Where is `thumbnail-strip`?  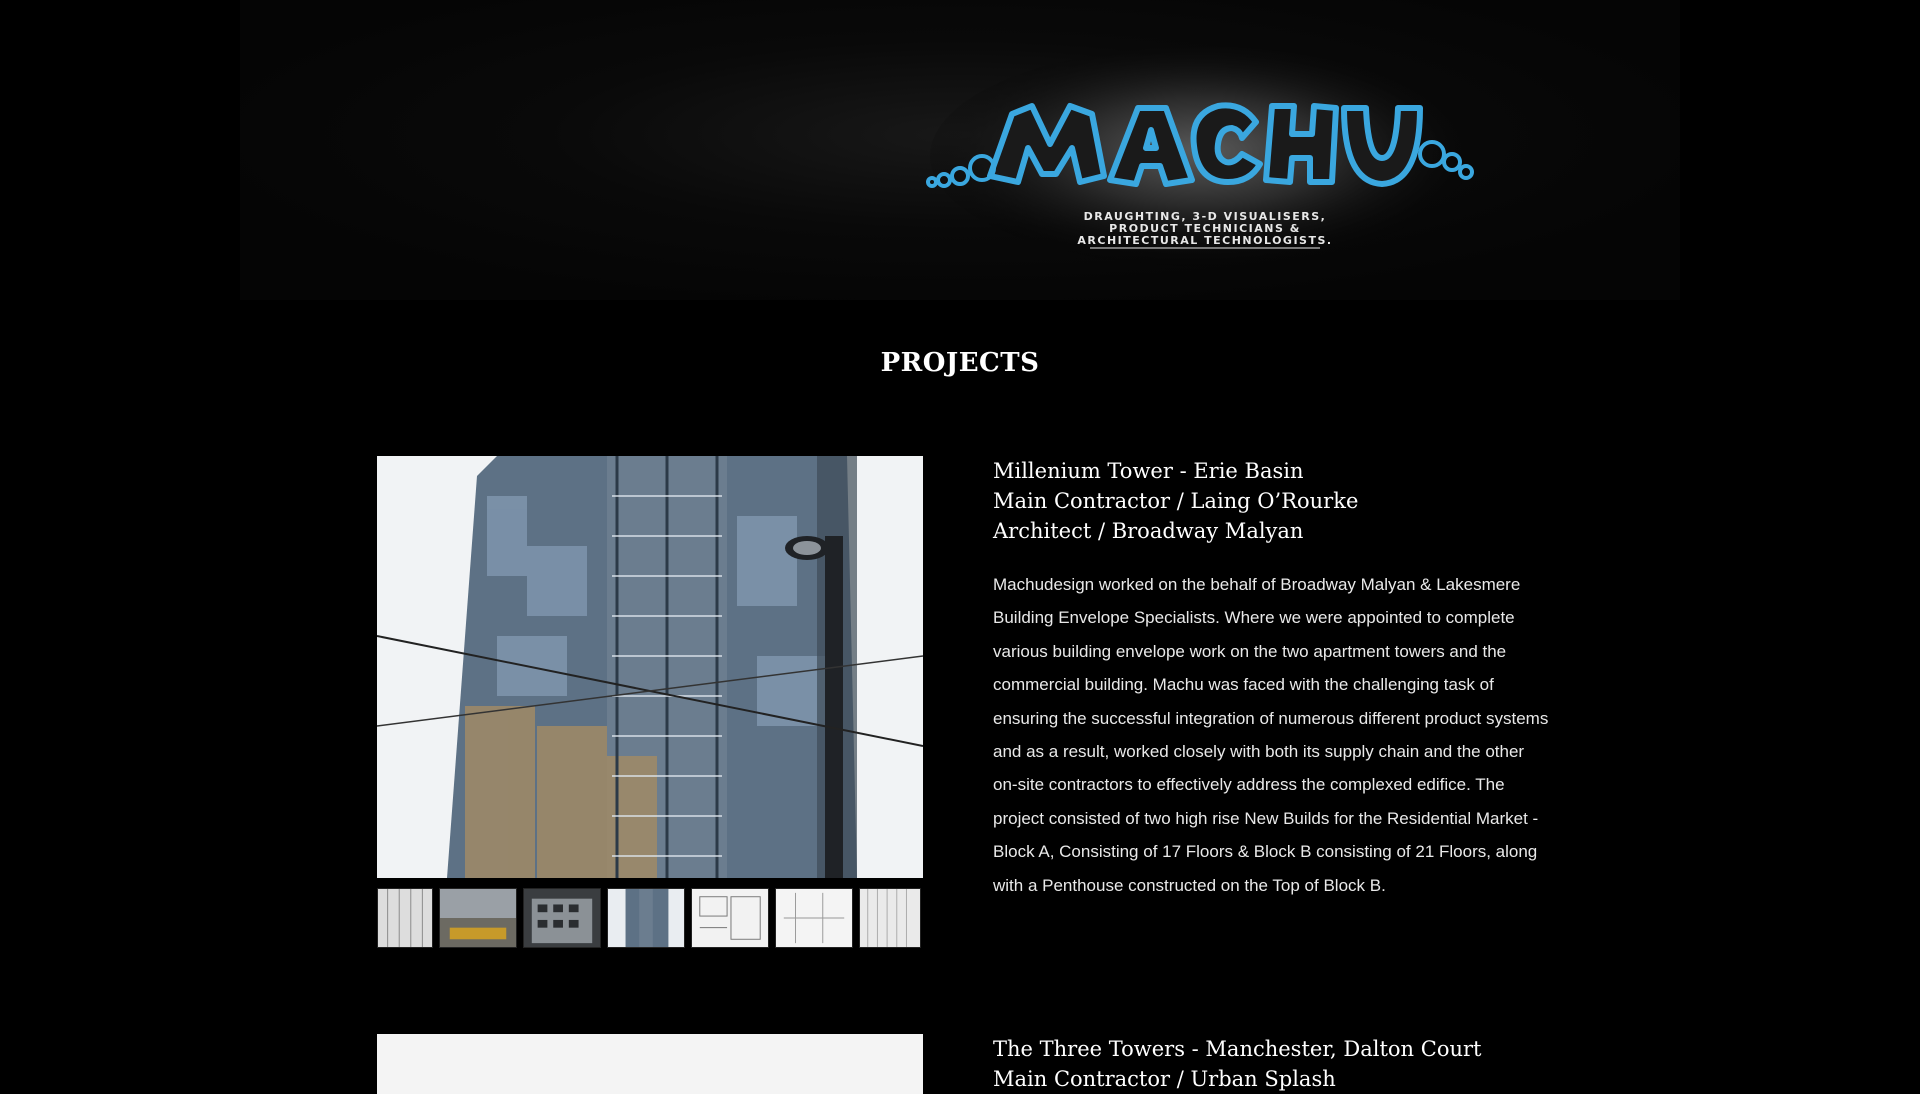 thumbnail-strip is located at coordinates (650, 918).